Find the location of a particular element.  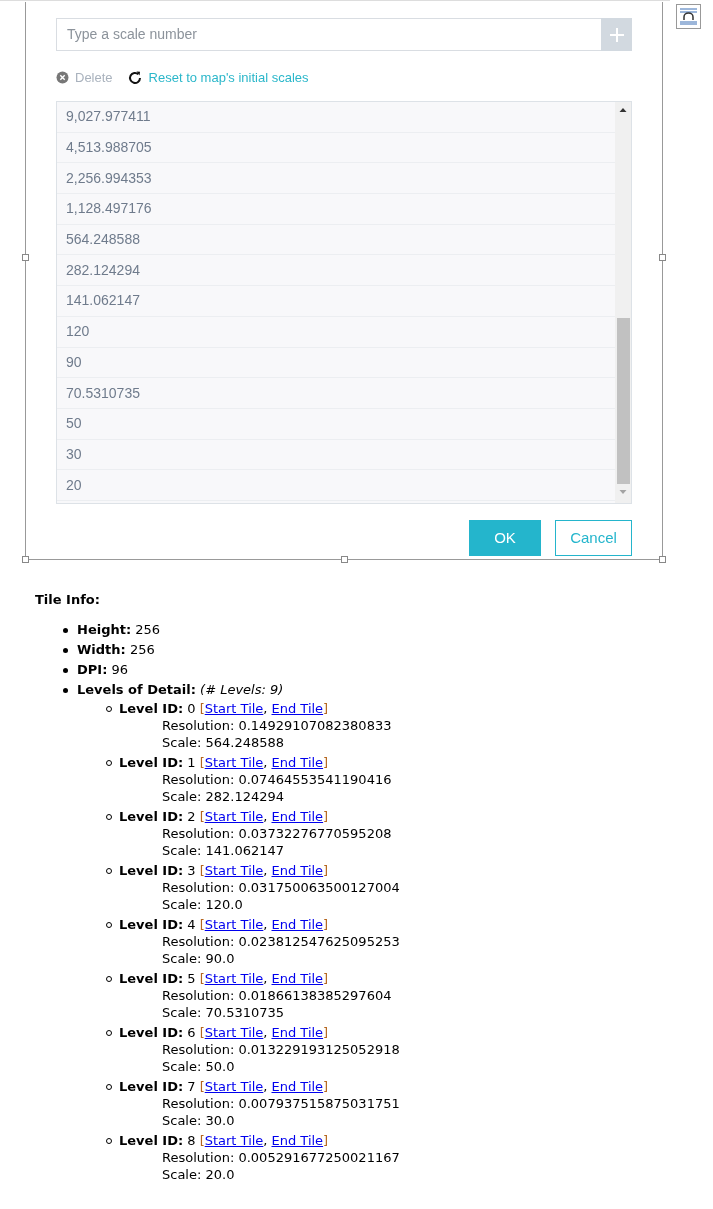

resolution-text: Resolution: 0.07464553541190416 is located at coordinates (276, 779).